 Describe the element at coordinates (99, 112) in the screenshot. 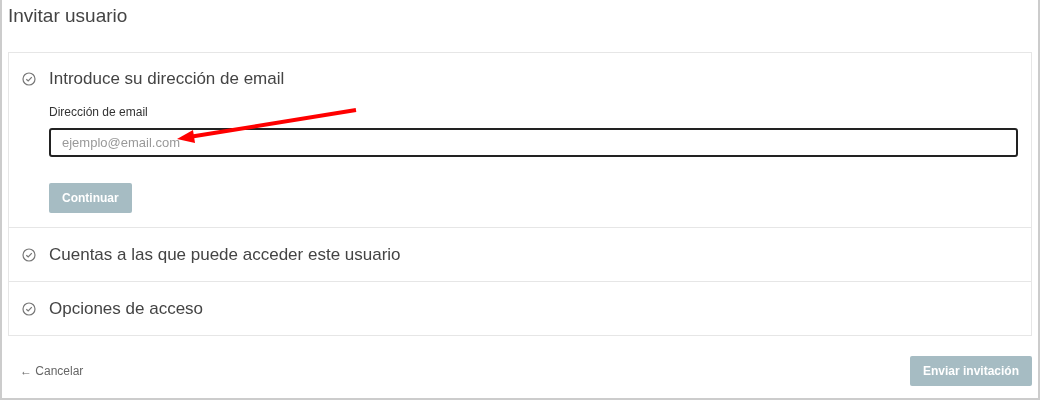

I see `field-label: Dirección de email` at that location.